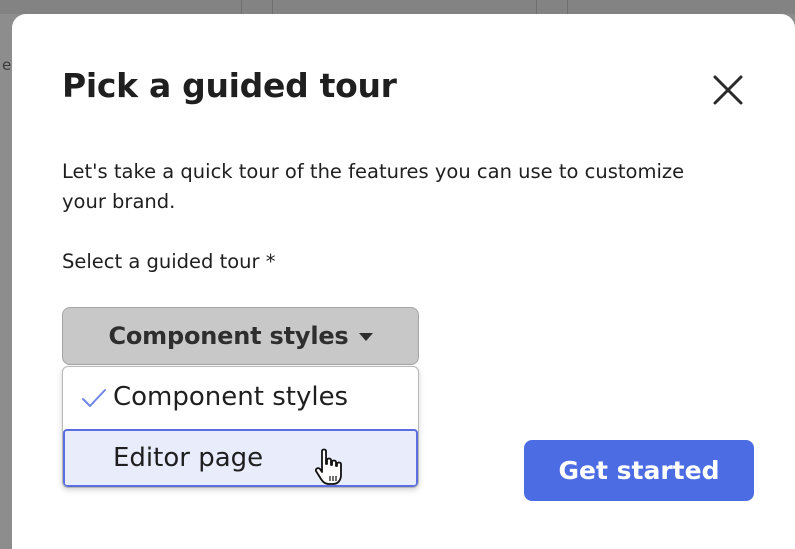 The height and width of the screenshot is (549, 795). Describe the element at coordinates (397, 7) in the screenshot. I see `background-toolbar` at that location.